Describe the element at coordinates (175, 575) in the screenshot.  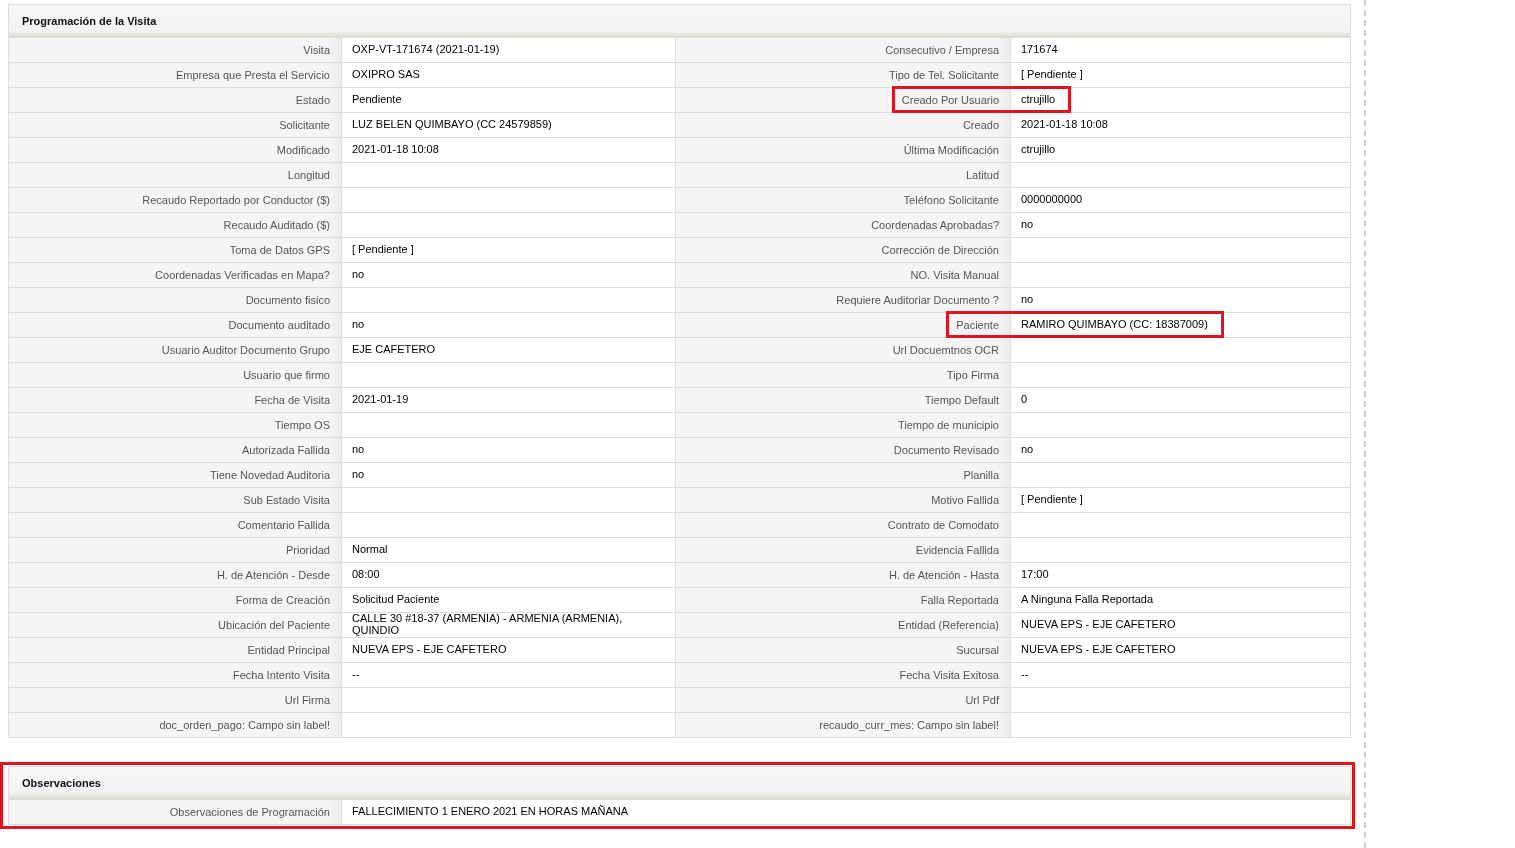
I see `label-cell: H. de Atención - Desde` at that location.